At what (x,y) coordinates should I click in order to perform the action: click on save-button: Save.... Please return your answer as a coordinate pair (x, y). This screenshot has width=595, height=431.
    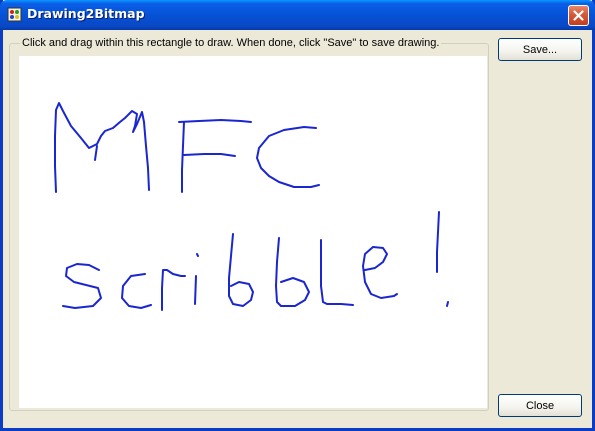
    Looking at the image, I should click on (540, 49).